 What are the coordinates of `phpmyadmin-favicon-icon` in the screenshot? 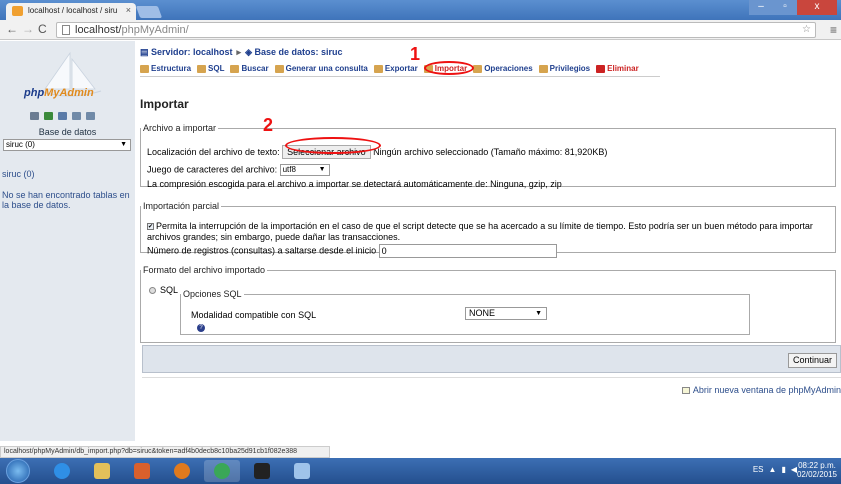 It's located at (17, 11).